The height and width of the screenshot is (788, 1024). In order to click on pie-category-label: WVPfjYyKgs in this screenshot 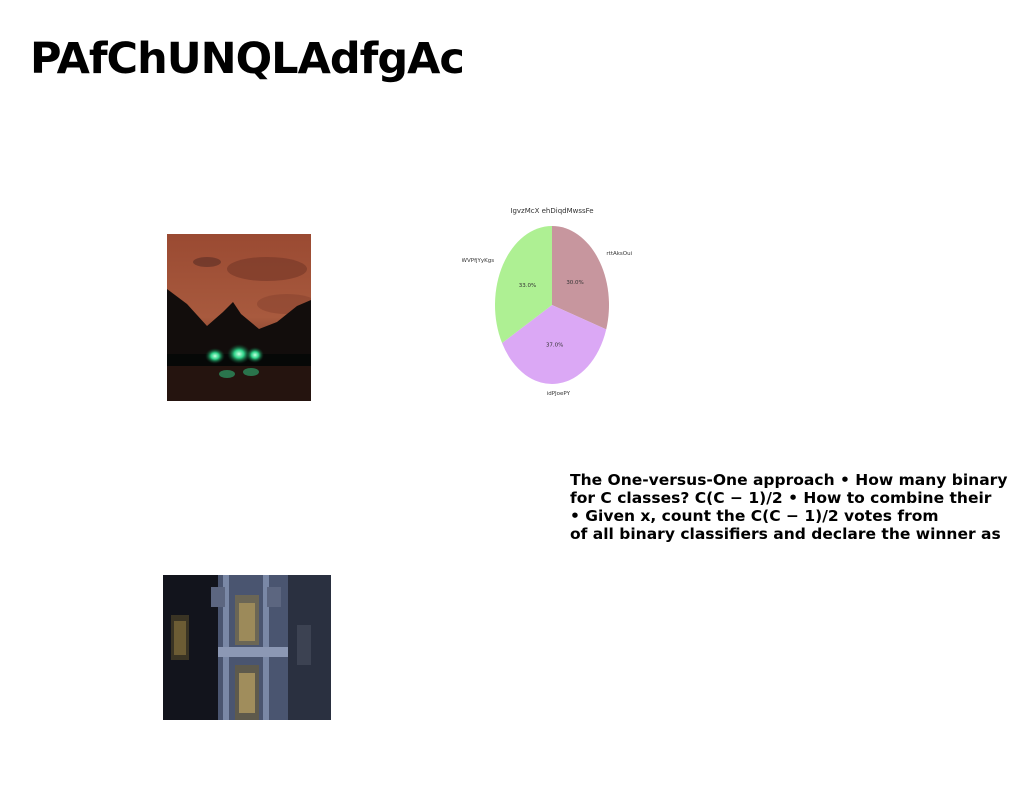, I will do `click(478, 261)`.